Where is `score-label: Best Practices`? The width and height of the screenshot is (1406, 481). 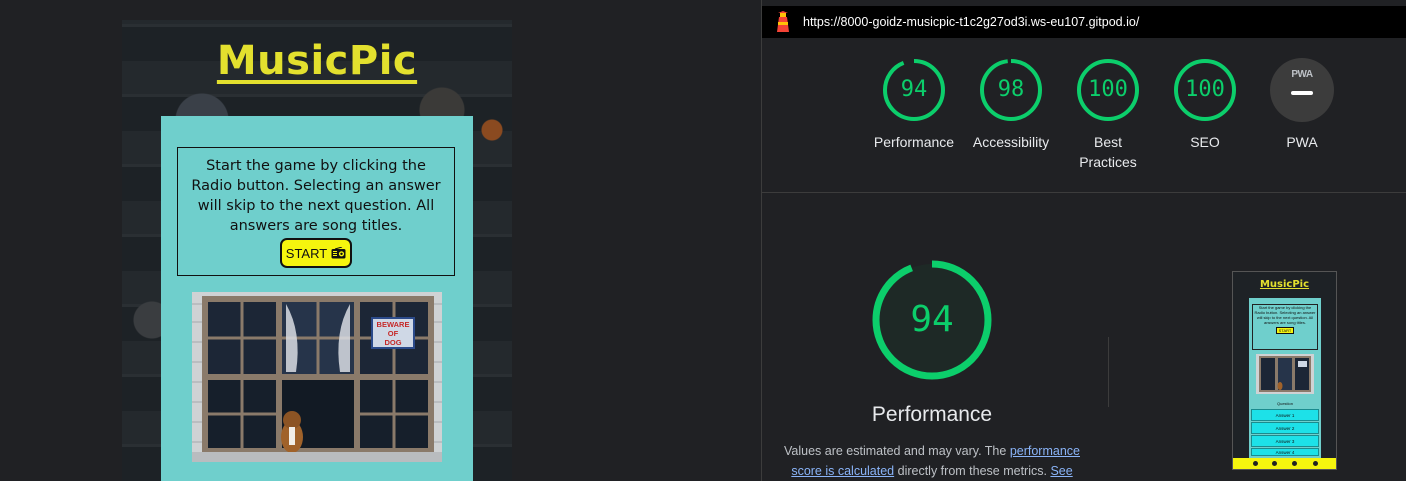
score-label: Best Practices is located at coordinates (1108, 152).